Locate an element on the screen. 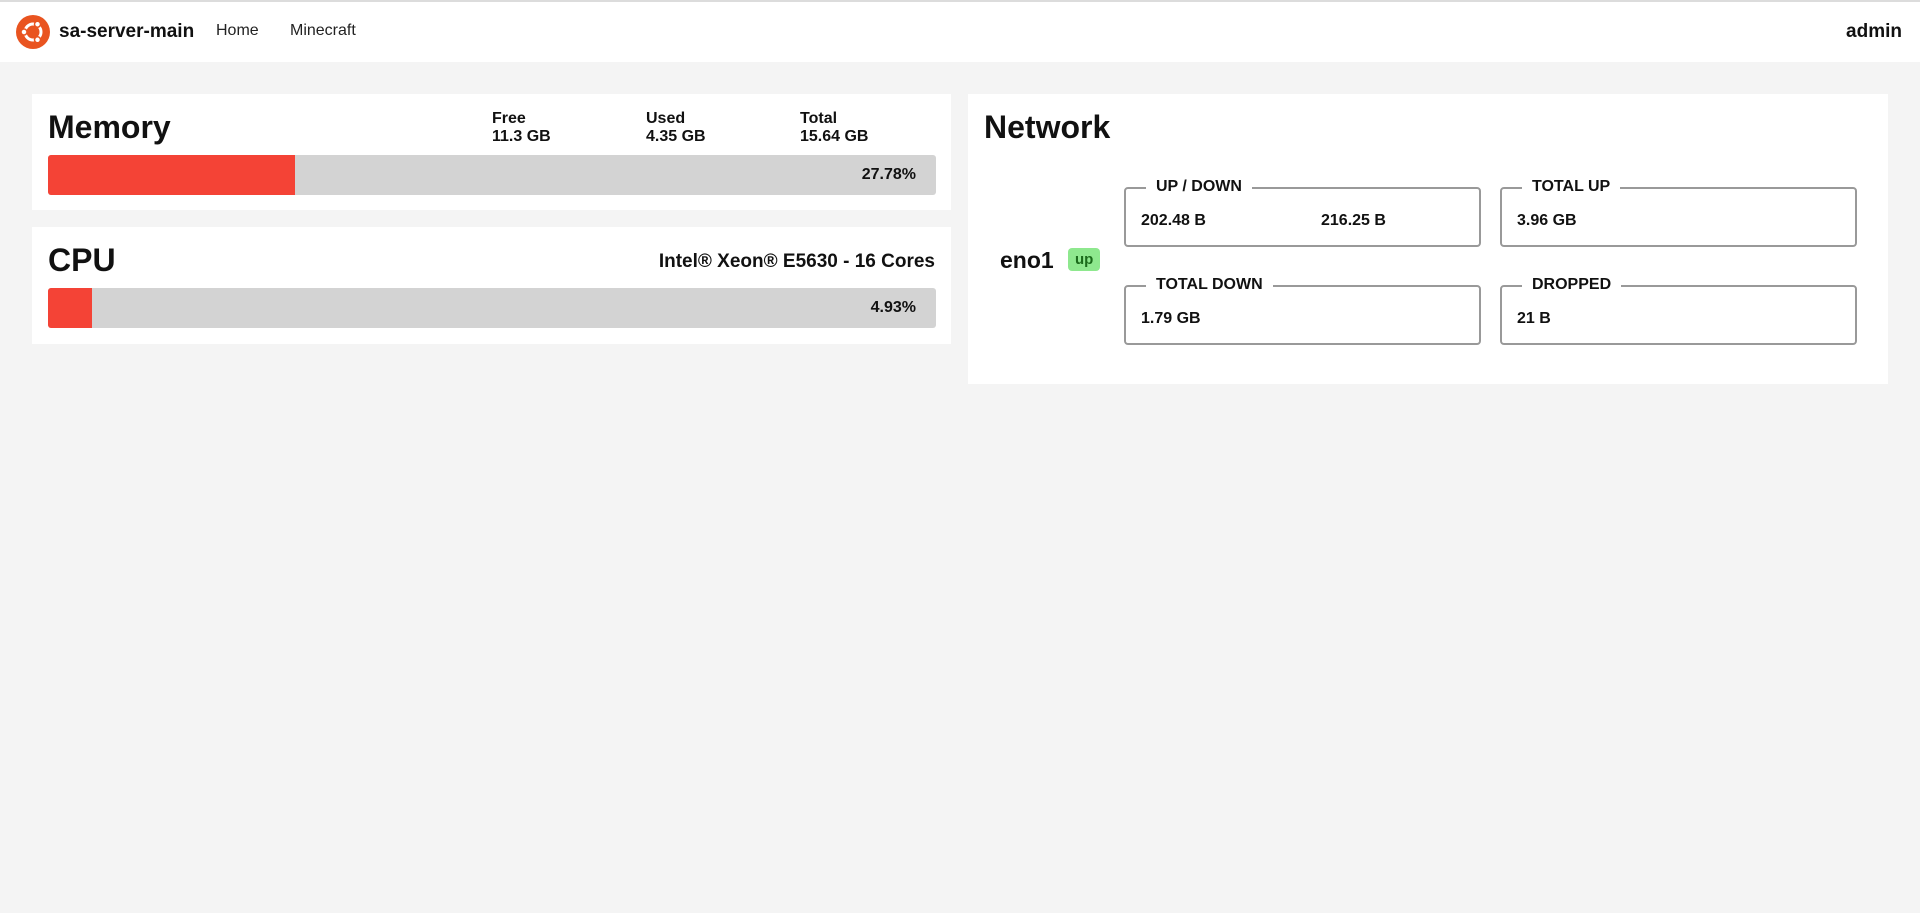  cpu-progress-fill is located at coordinates (70, 308).